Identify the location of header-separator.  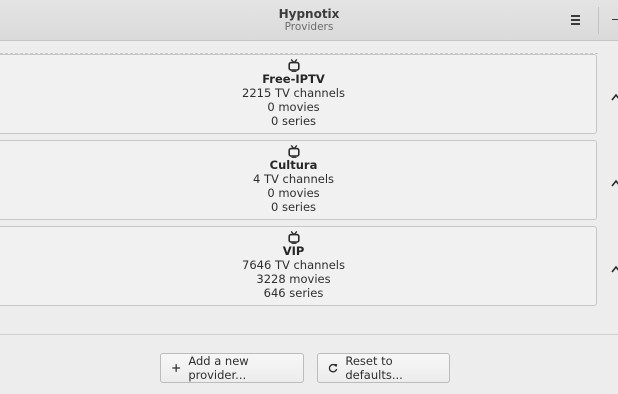
(598, 20).